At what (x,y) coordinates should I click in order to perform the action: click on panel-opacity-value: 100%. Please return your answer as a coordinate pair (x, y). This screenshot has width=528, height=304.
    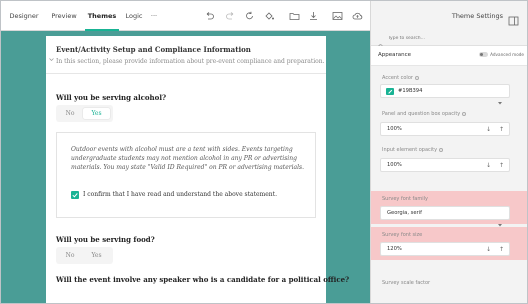
    Looking at the image, I should click on (394, 129).